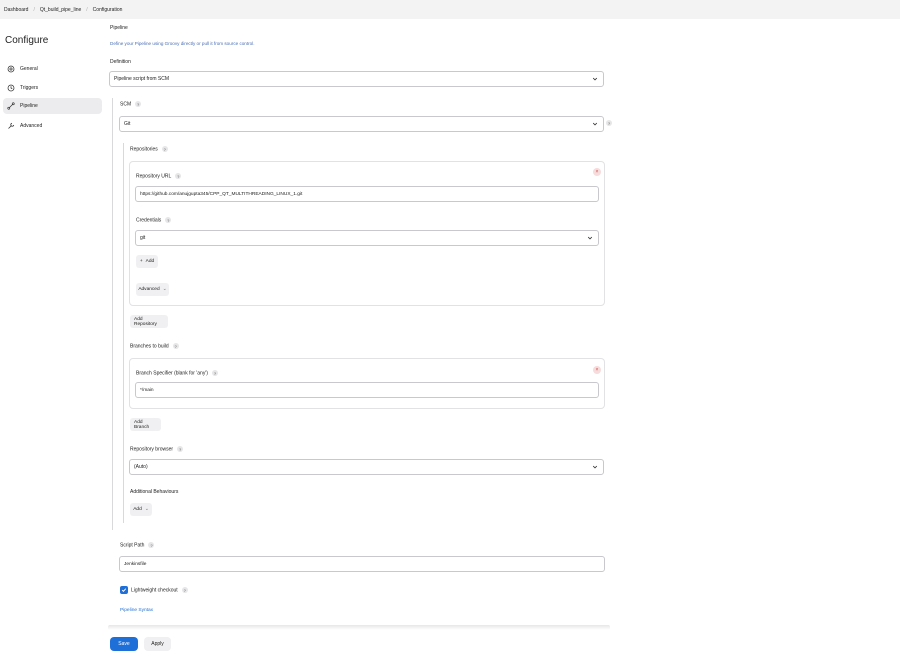 This screenshot has height=653, width=900. Describe the element at coordinates (11, 126) in the screenshot. I see `wrench-icon` at that location.